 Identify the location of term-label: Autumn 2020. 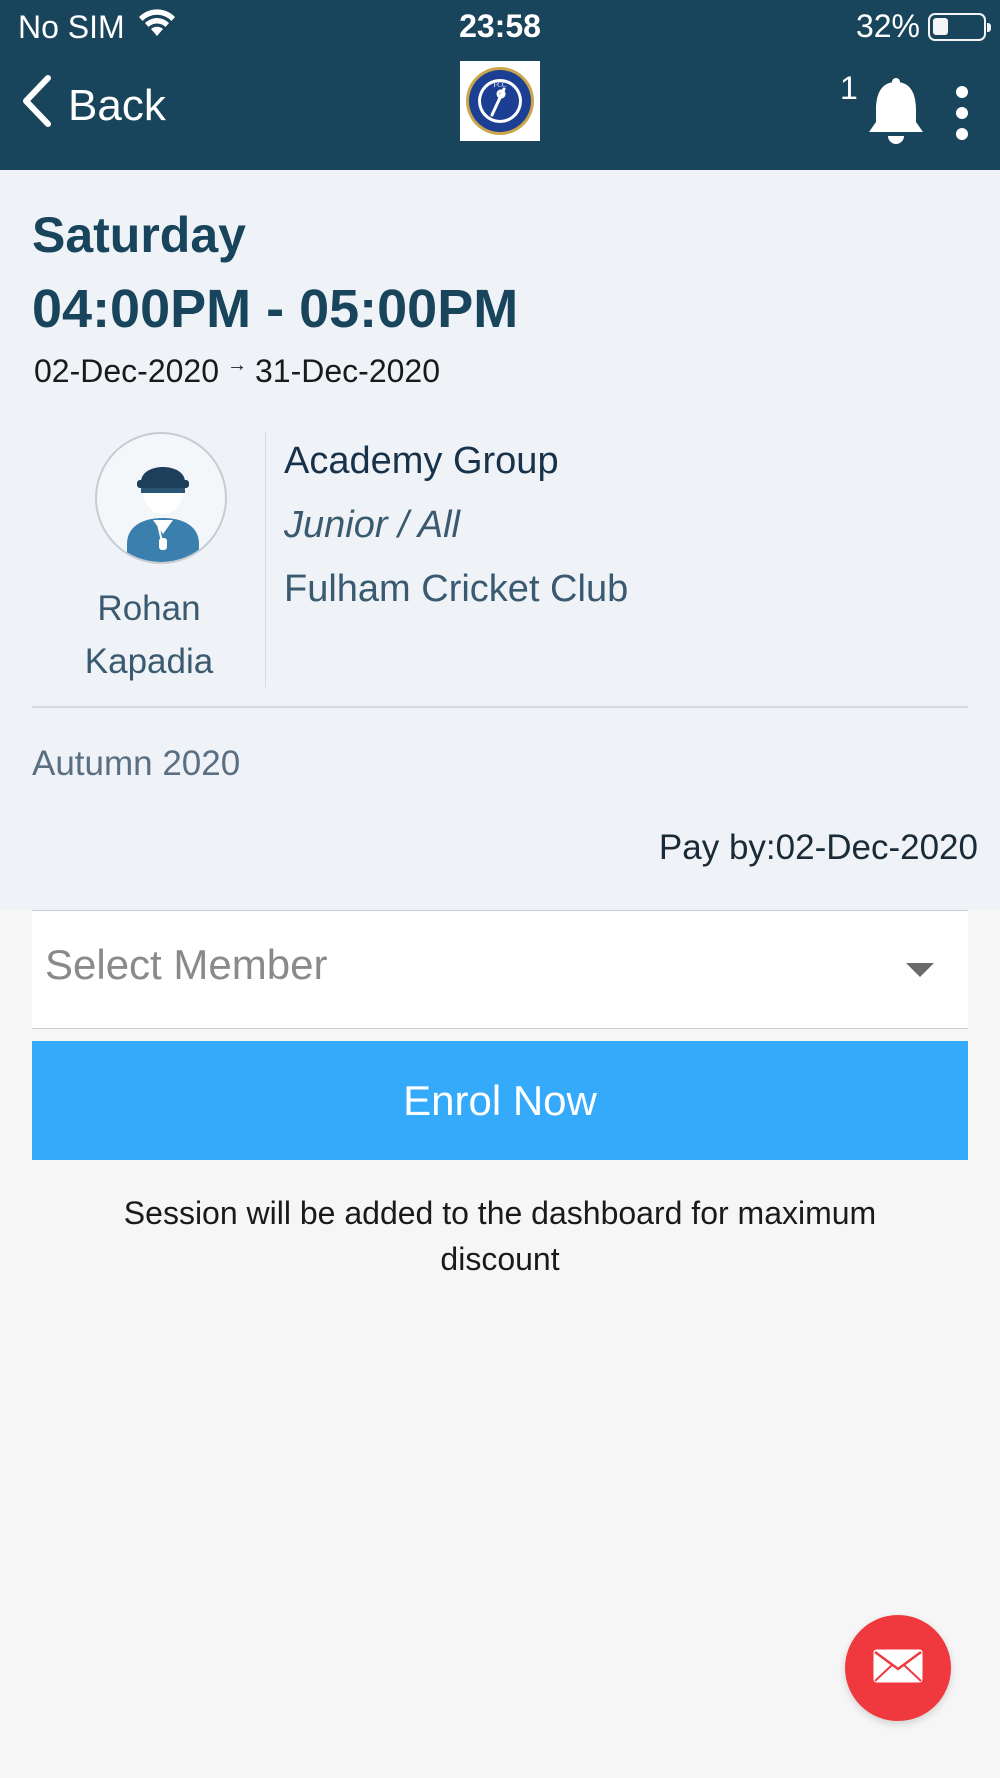
(136, 763).